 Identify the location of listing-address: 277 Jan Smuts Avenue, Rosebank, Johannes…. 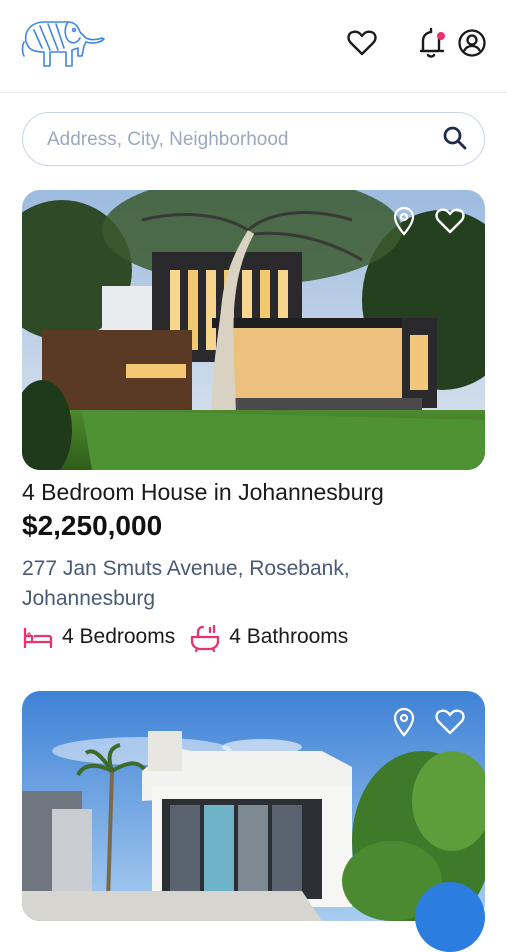
(186, 583).